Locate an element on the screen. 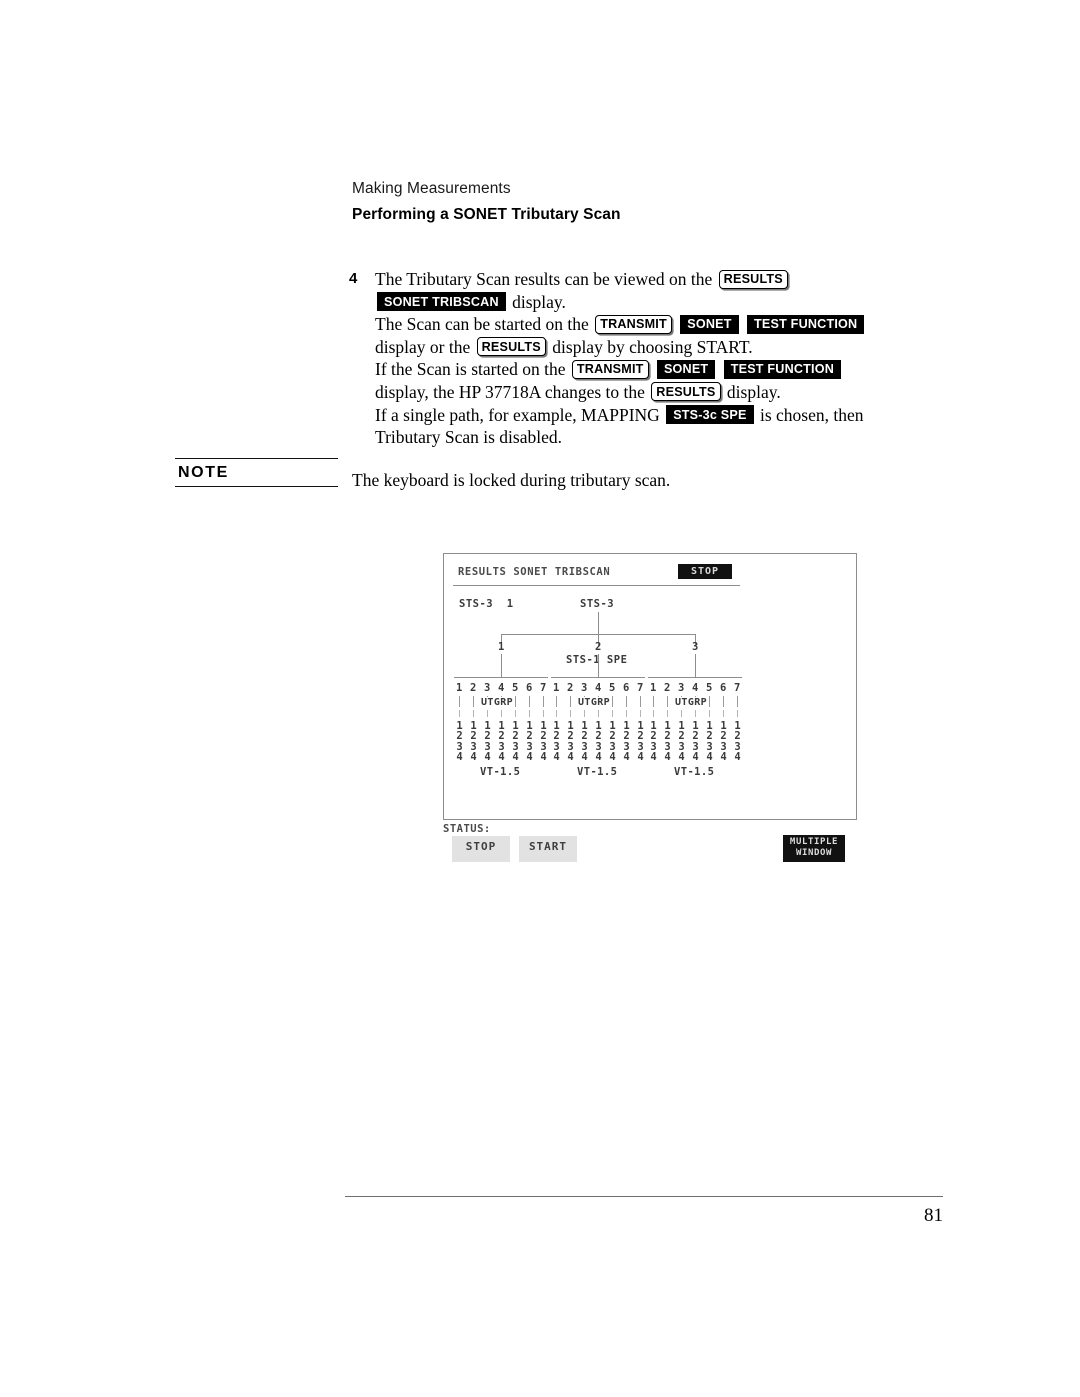 This screenshot has width=1080, height=1397. note-label: NOTE is located at coordinates (203, 472).